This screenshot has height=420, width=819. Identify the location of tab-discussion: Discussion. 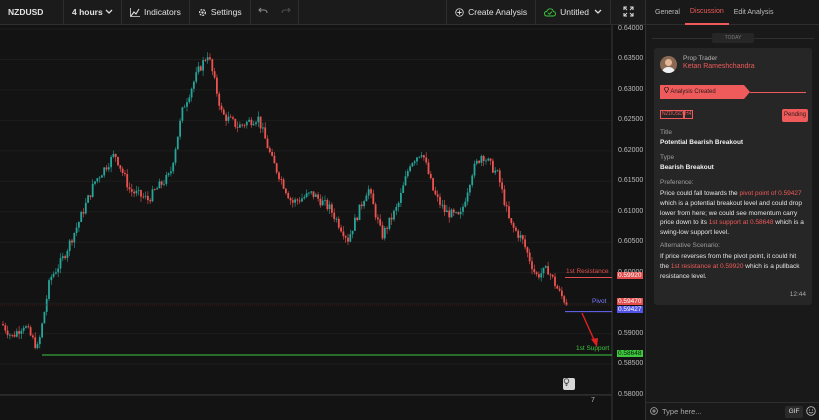
(706, 12).